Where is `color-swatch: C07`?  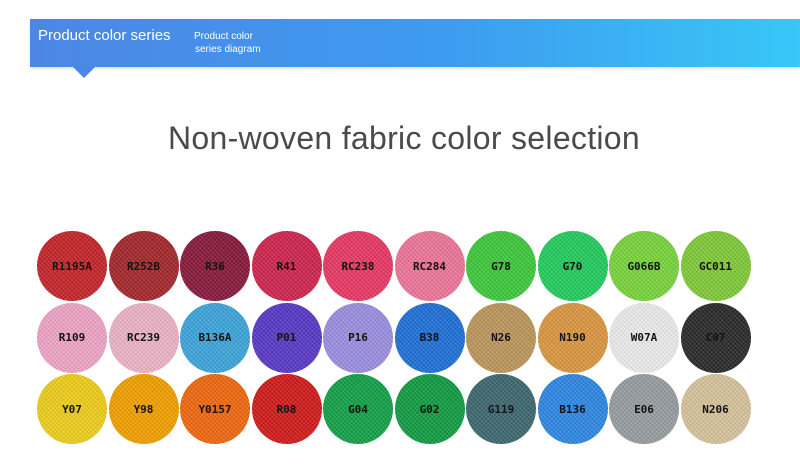
color-swatch: C07 is located at coordinates (715, 337).